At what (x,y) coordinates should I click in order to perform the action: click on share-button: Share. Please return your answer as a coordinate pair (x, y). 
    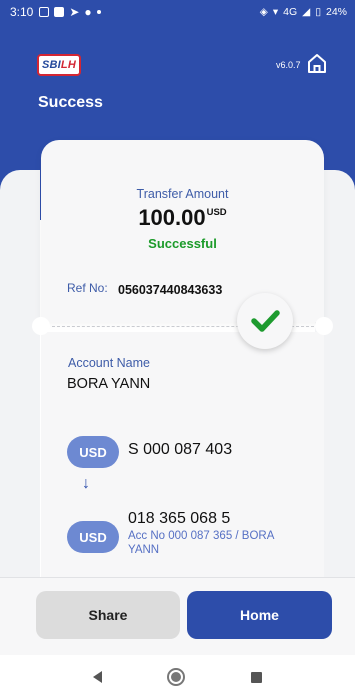
    Looking at the image, I should click on (108, 615).